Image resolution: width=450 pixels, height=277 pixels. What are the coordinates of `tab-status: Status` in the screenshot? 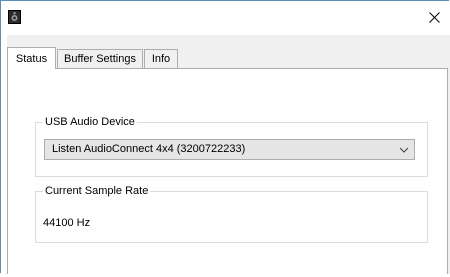 It's located at (31, 58).